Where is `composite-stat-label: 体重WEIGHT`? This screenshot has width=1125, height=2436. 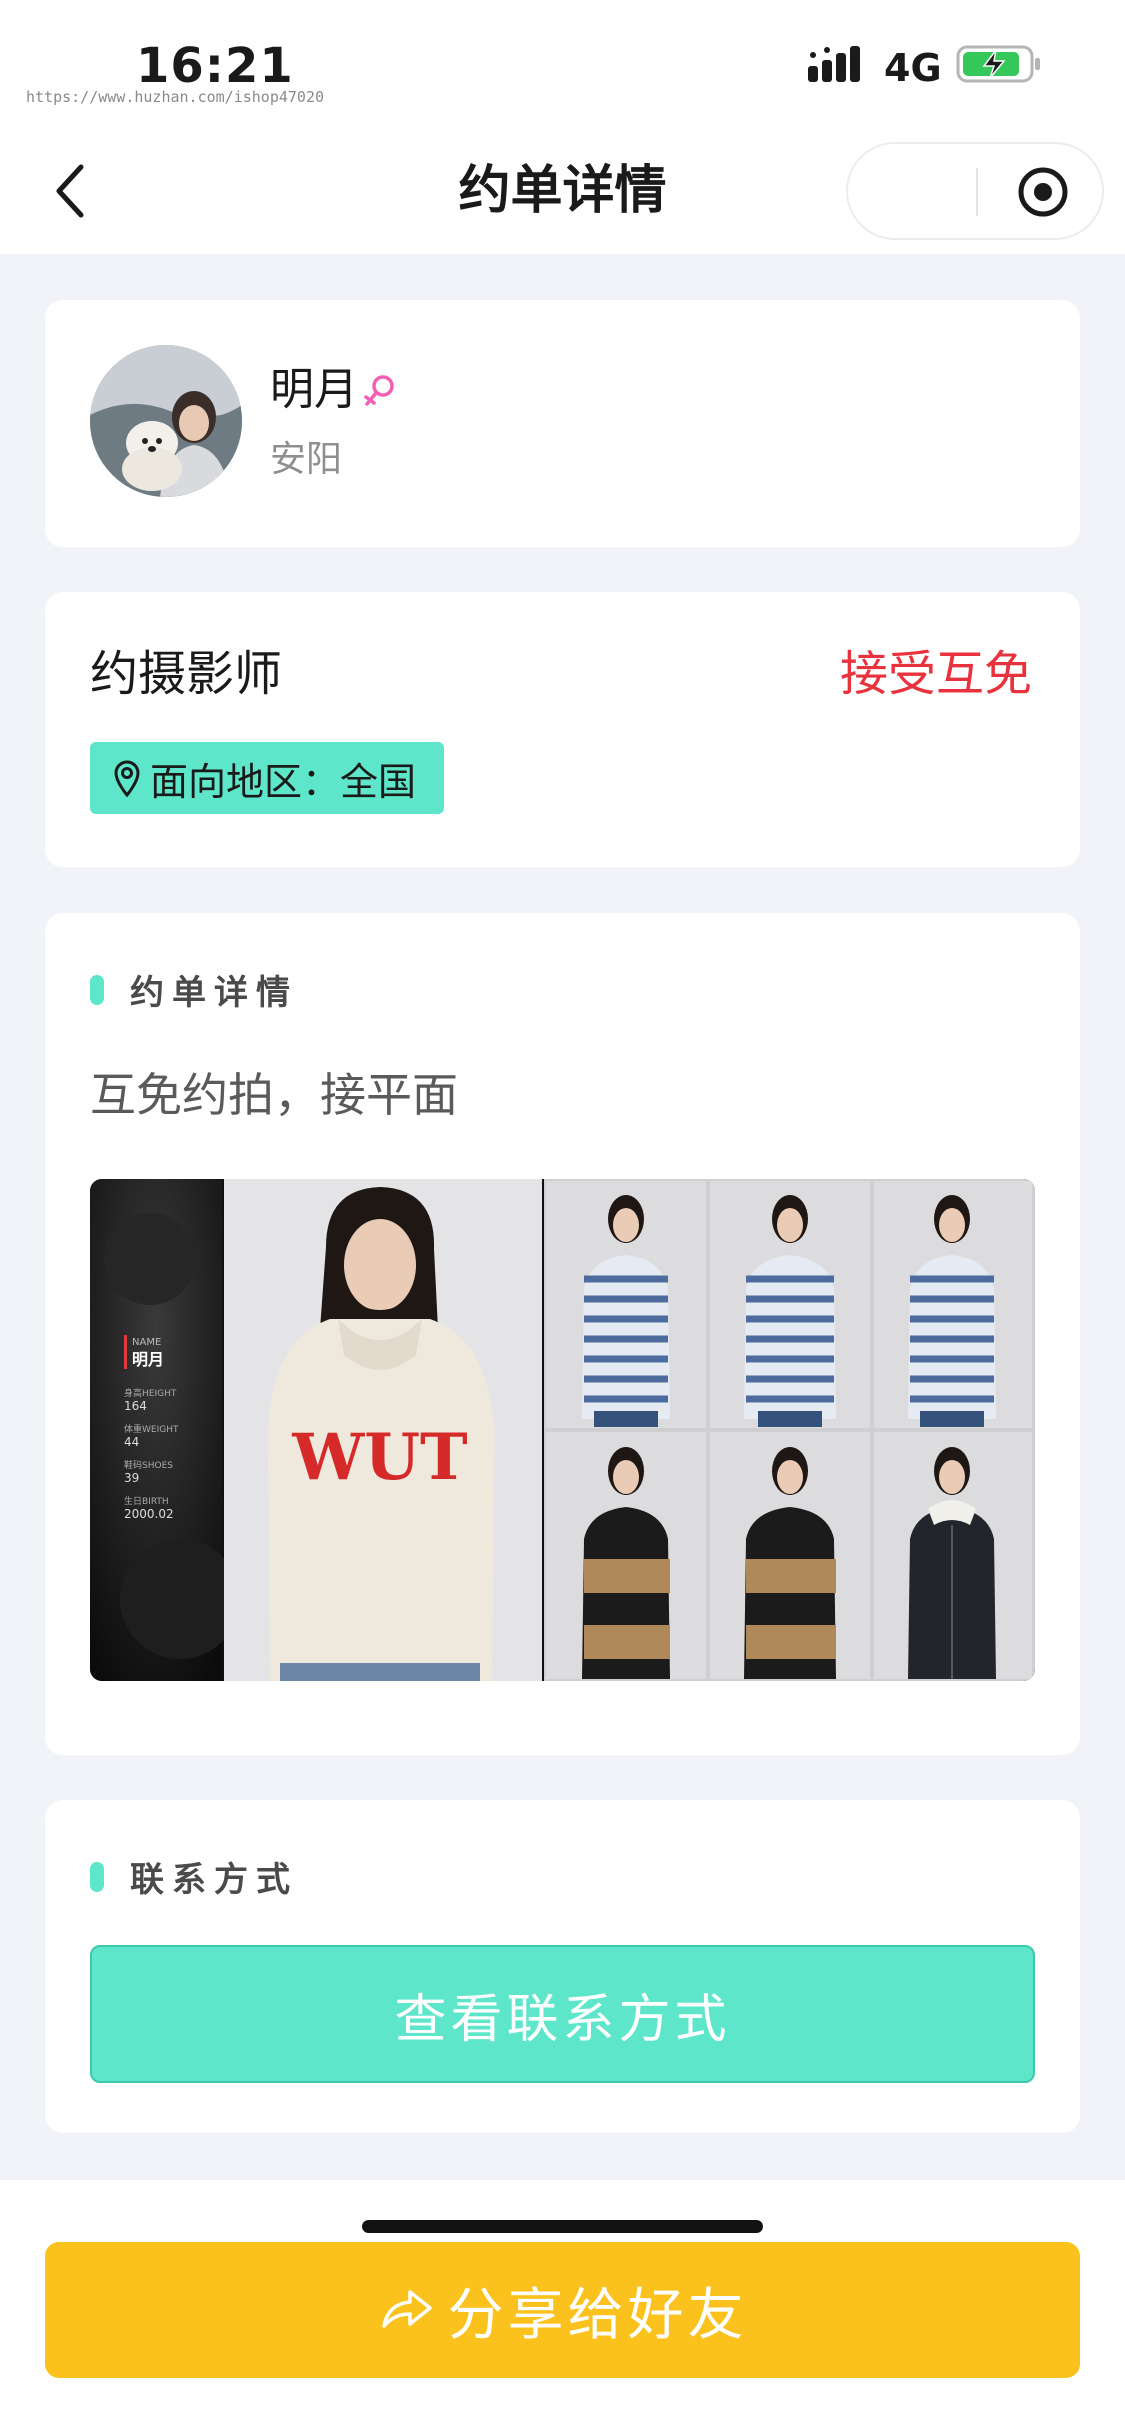
composite-stat-label: 体重WEIGHT is located at coordinates (151, 1429).